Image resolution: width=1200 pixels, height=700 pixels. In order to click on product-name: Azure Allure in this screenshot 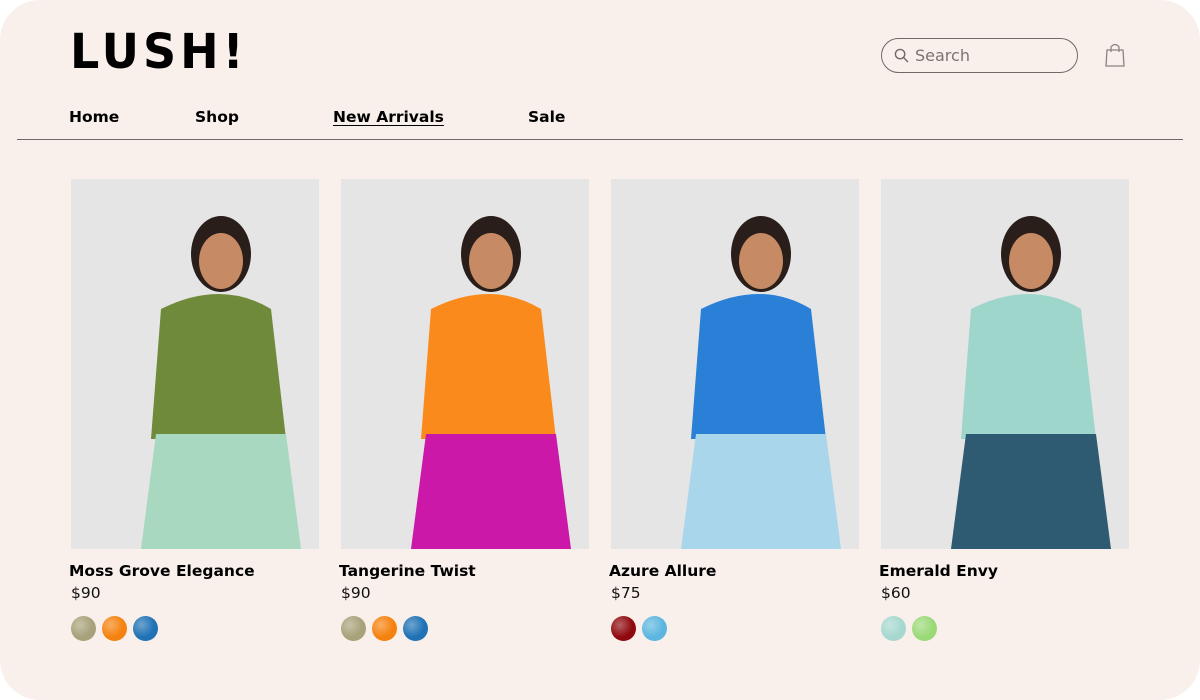, I will do `click(662, 571)`.